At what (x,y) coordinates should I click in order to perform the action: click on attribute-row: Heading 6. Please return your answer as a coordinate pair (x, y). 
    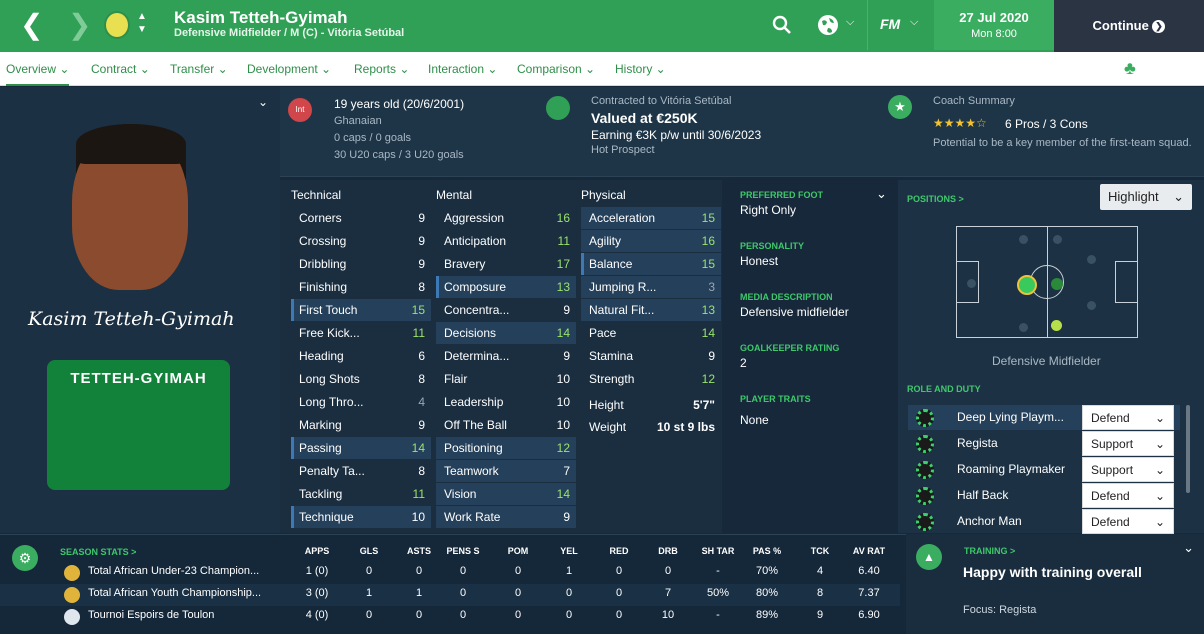
    Looking at the image, I should click on (361, 356).